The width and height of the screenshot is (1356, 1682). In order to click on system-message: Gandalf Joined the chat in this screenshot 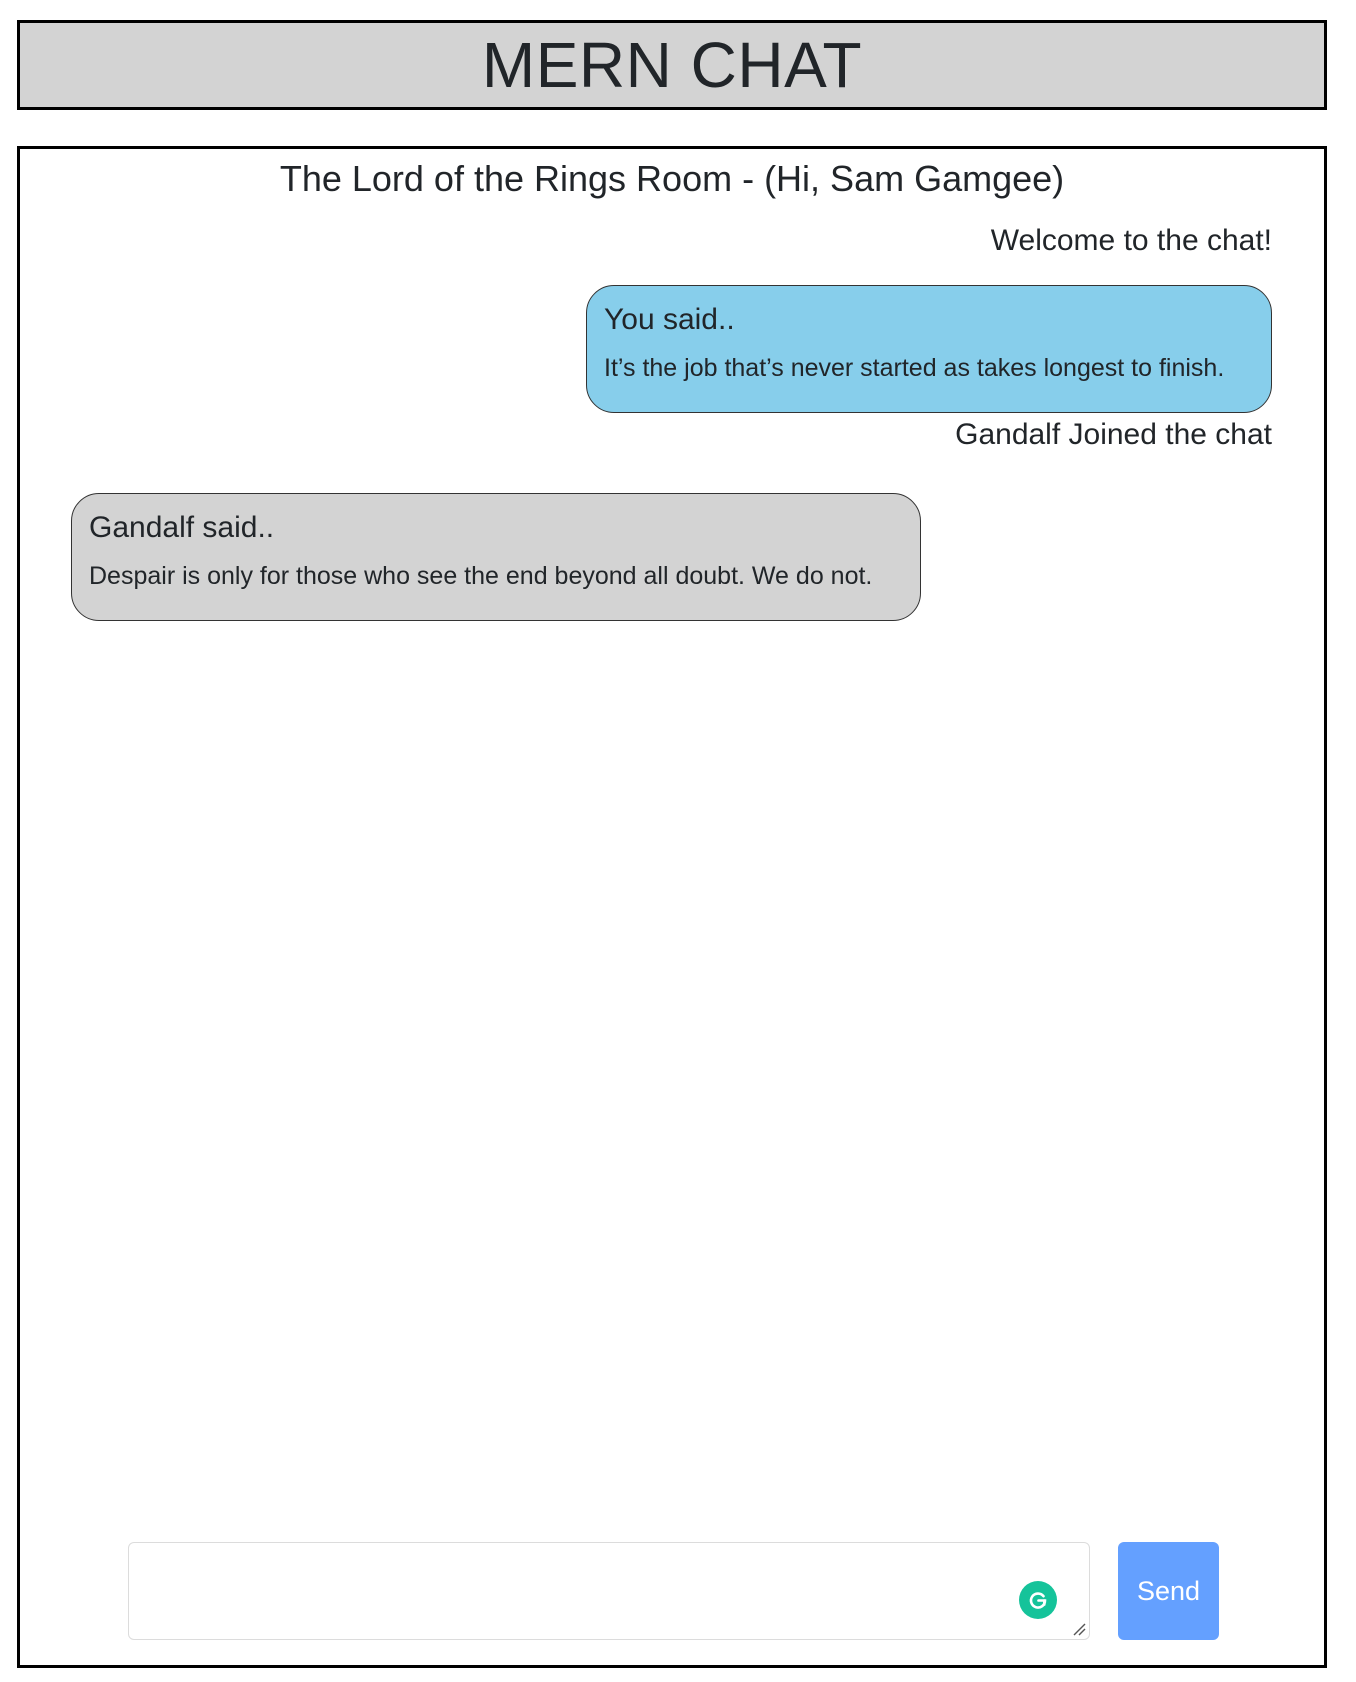, I will do `click(1113, 434)`.